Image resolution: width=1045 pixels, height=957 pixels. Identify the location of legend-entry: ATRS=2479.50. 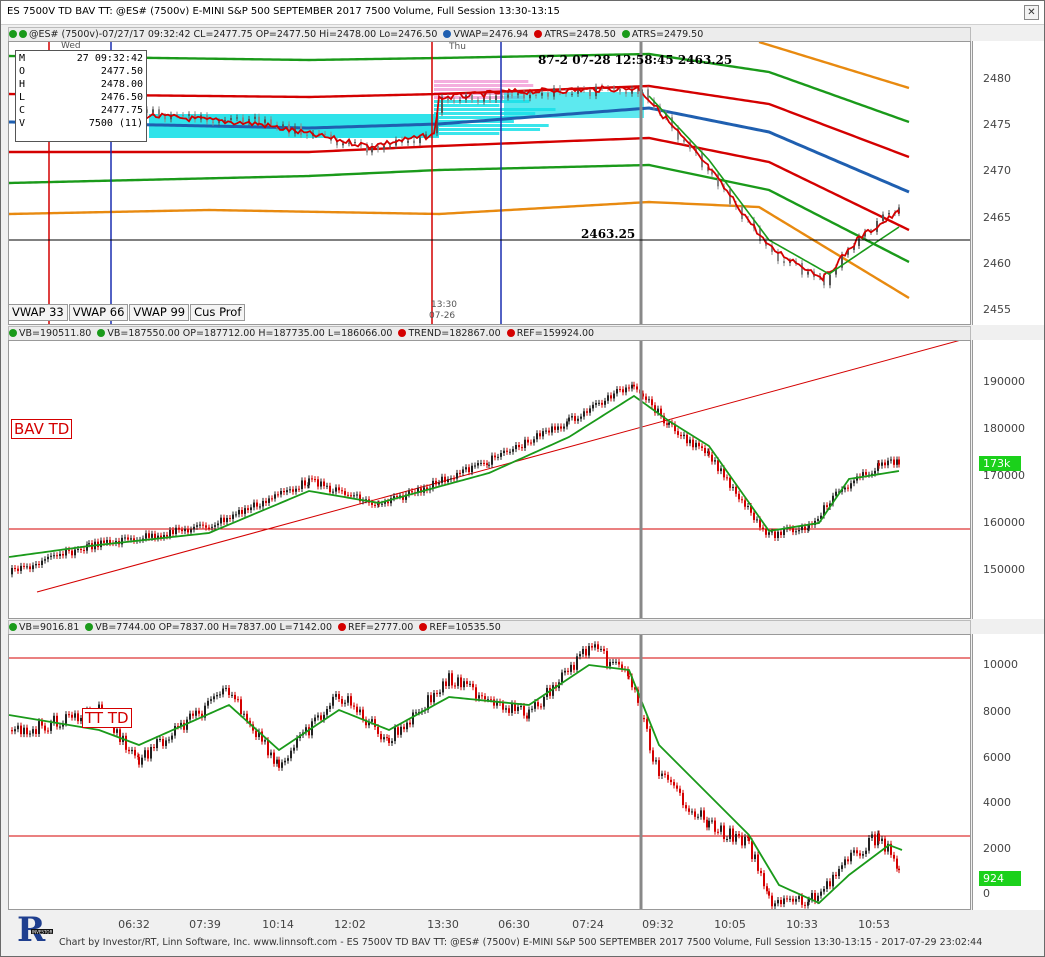
(667, 34).